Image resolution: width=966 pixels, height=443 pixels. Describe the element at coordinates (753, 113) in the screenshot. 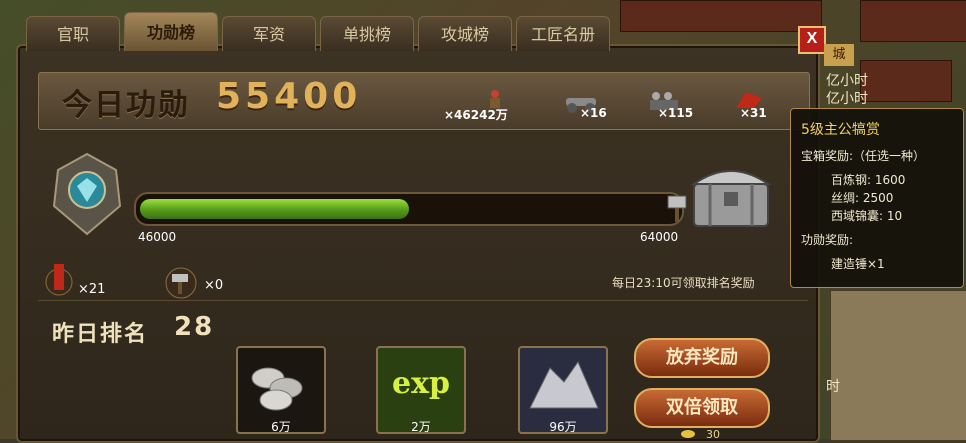

I see `resource-count: ×31` at that location.